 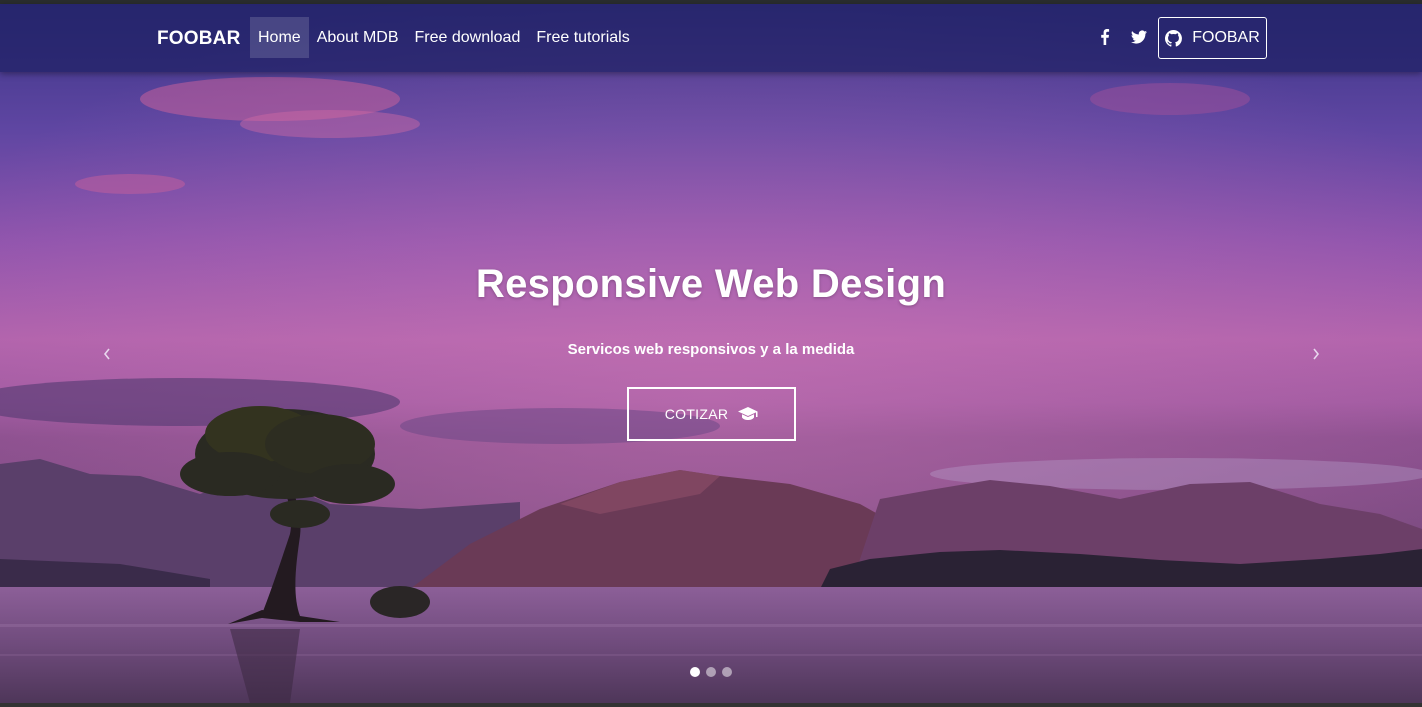 I want to click on chevron-right-icon, so click(x=1316, y=354).